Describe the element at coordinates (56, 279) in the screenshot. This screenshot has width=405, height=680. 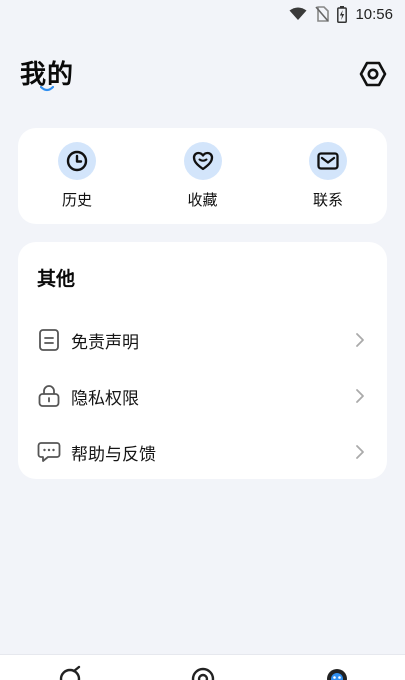
I see `section-title: 其他` at that location.